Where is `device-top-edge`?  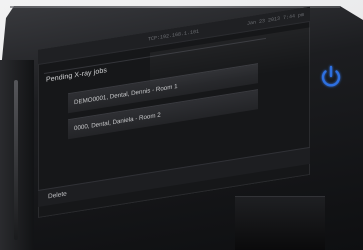
device-top-edge is located at coordinates (175, 7).